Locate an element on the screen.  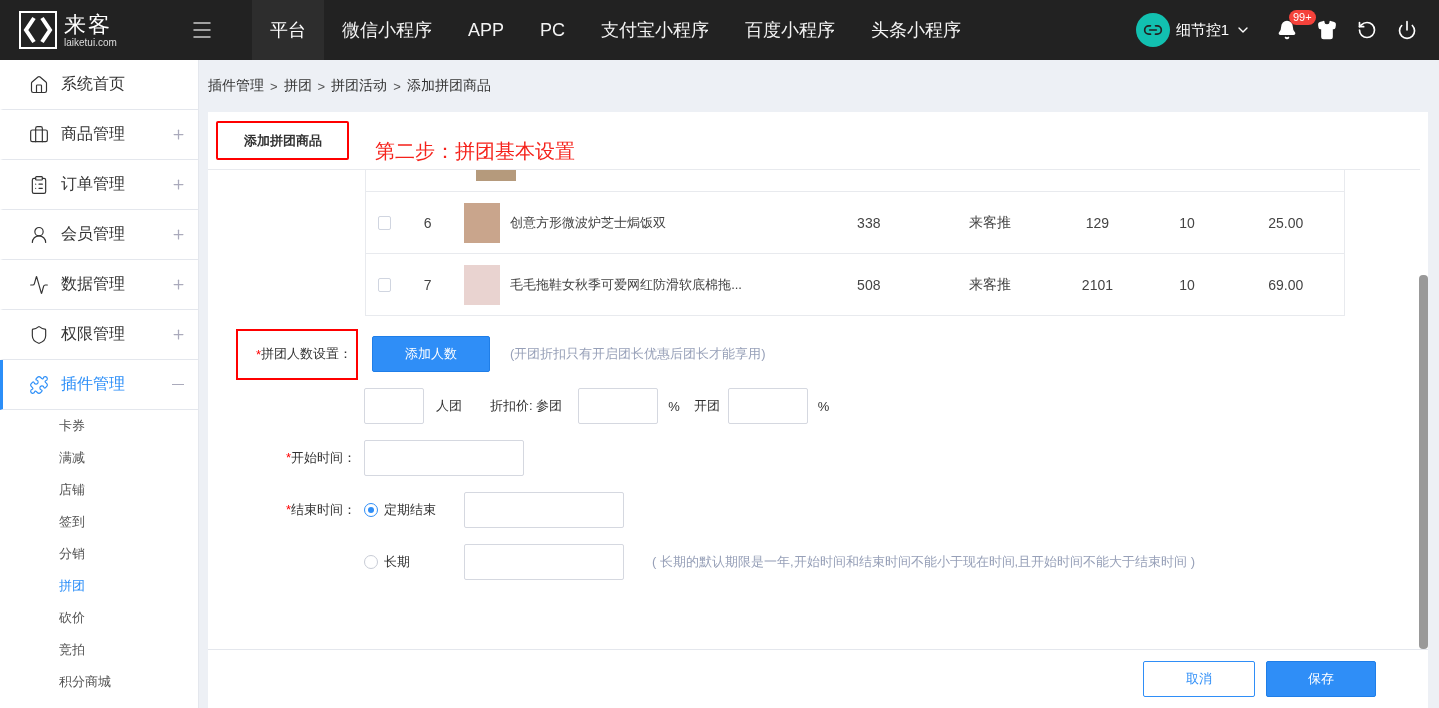
leader-label: 开团 is located at coordinates (706, 406).